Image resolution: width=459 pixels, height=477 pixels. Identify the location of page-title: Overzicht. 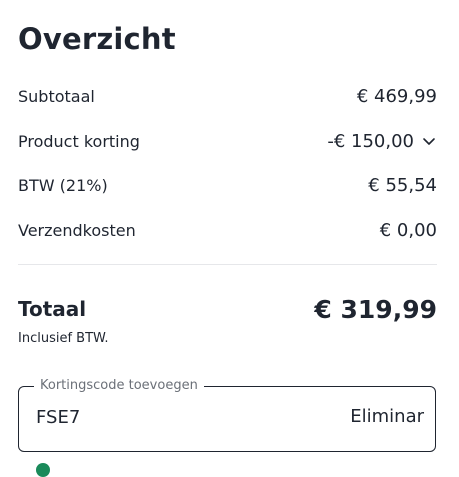
(97, 39).